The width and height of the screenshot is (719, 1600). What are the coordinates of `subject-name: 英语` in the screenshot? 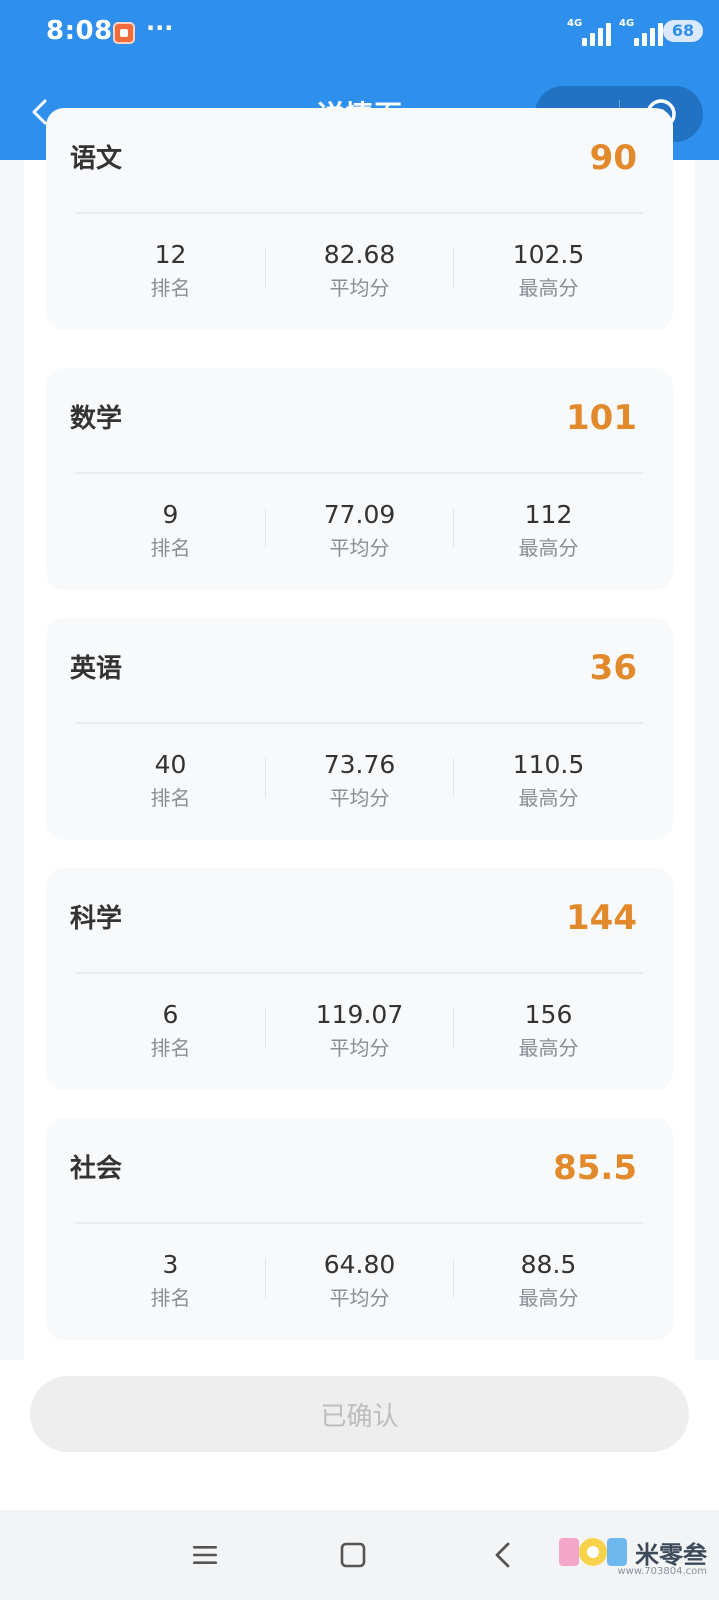 It's located at (96, 669).